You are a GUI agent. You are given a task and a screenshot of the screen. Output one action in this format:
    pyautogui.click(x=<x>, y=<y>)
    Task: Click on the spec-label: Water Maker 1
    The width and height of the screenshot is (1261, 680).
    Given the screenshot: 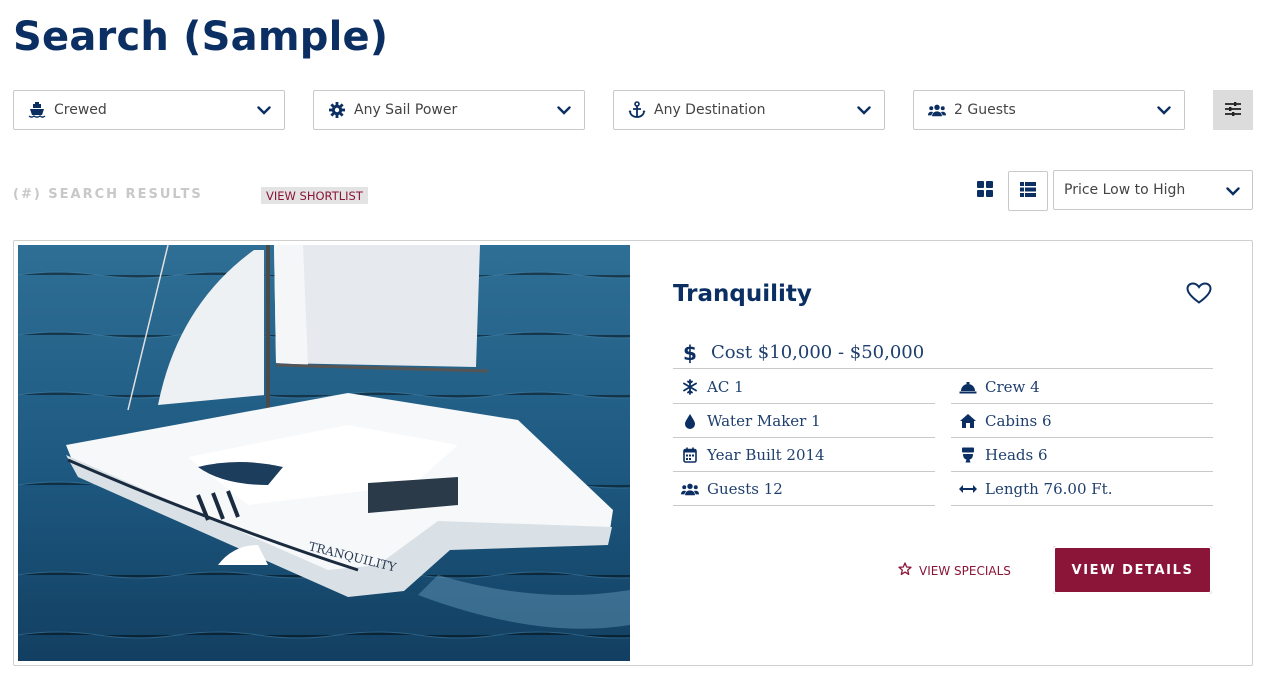 What is the action you would take?
    pyautogui.click(x=764, y=420)
    